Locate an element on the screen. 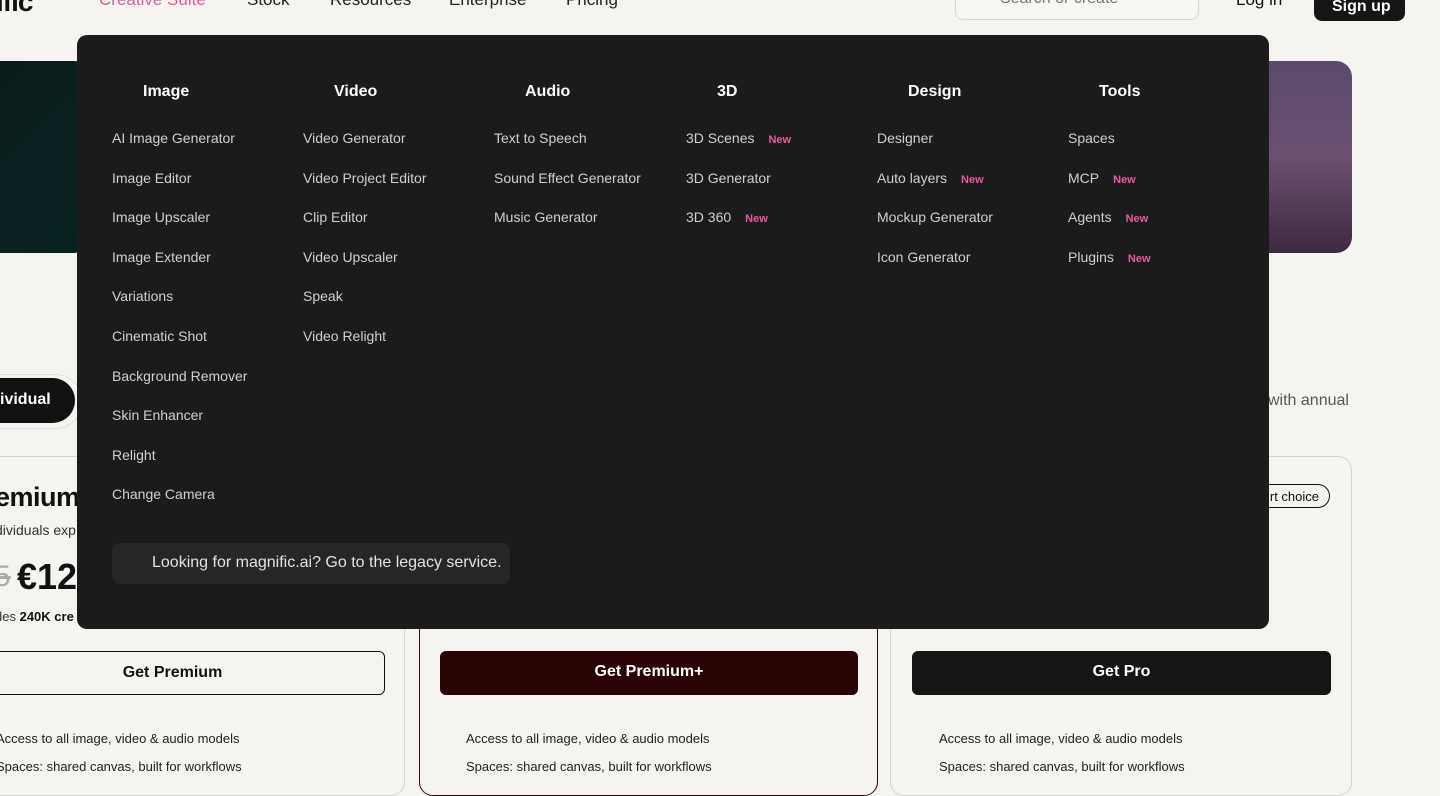 This screenshot has height=796, width=1440. smart-choice-label: rt choice is located at coordinates (1294, 496).